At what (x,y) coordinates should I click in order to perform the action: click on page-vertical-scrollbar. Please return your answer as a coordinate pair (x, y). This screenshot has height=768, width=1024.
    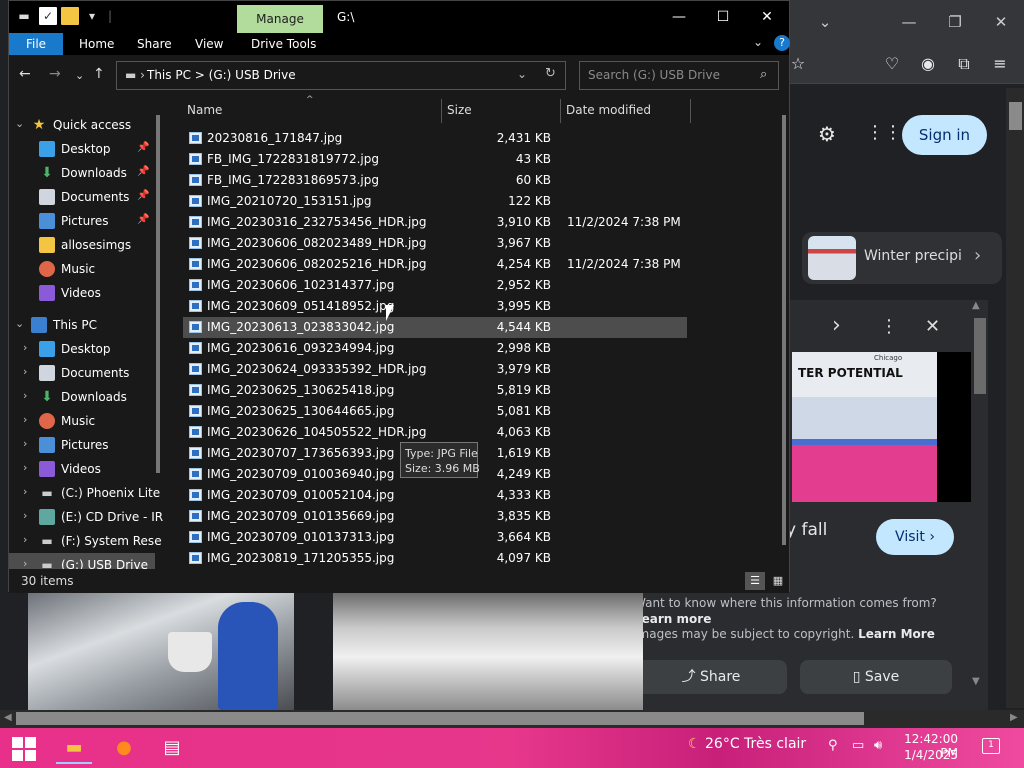
    Looking at the image, I should click on (1015, 398).